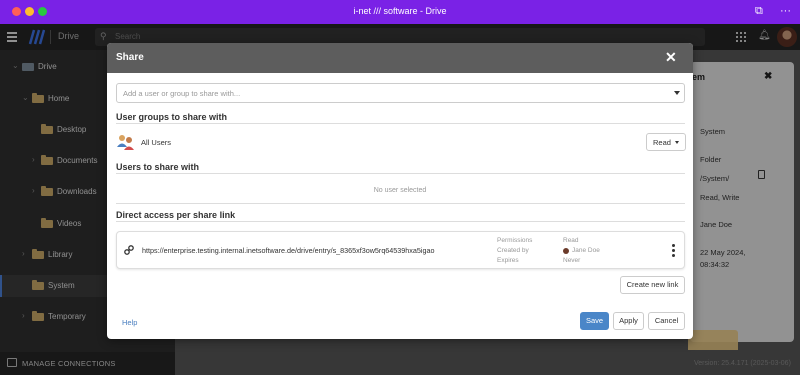 The height and width of the screenshot is (375, 800). What do you see at coordinates (508, 260) in the screenshot?
I see `expires-label: Expires` at bounding box center [508, 260].